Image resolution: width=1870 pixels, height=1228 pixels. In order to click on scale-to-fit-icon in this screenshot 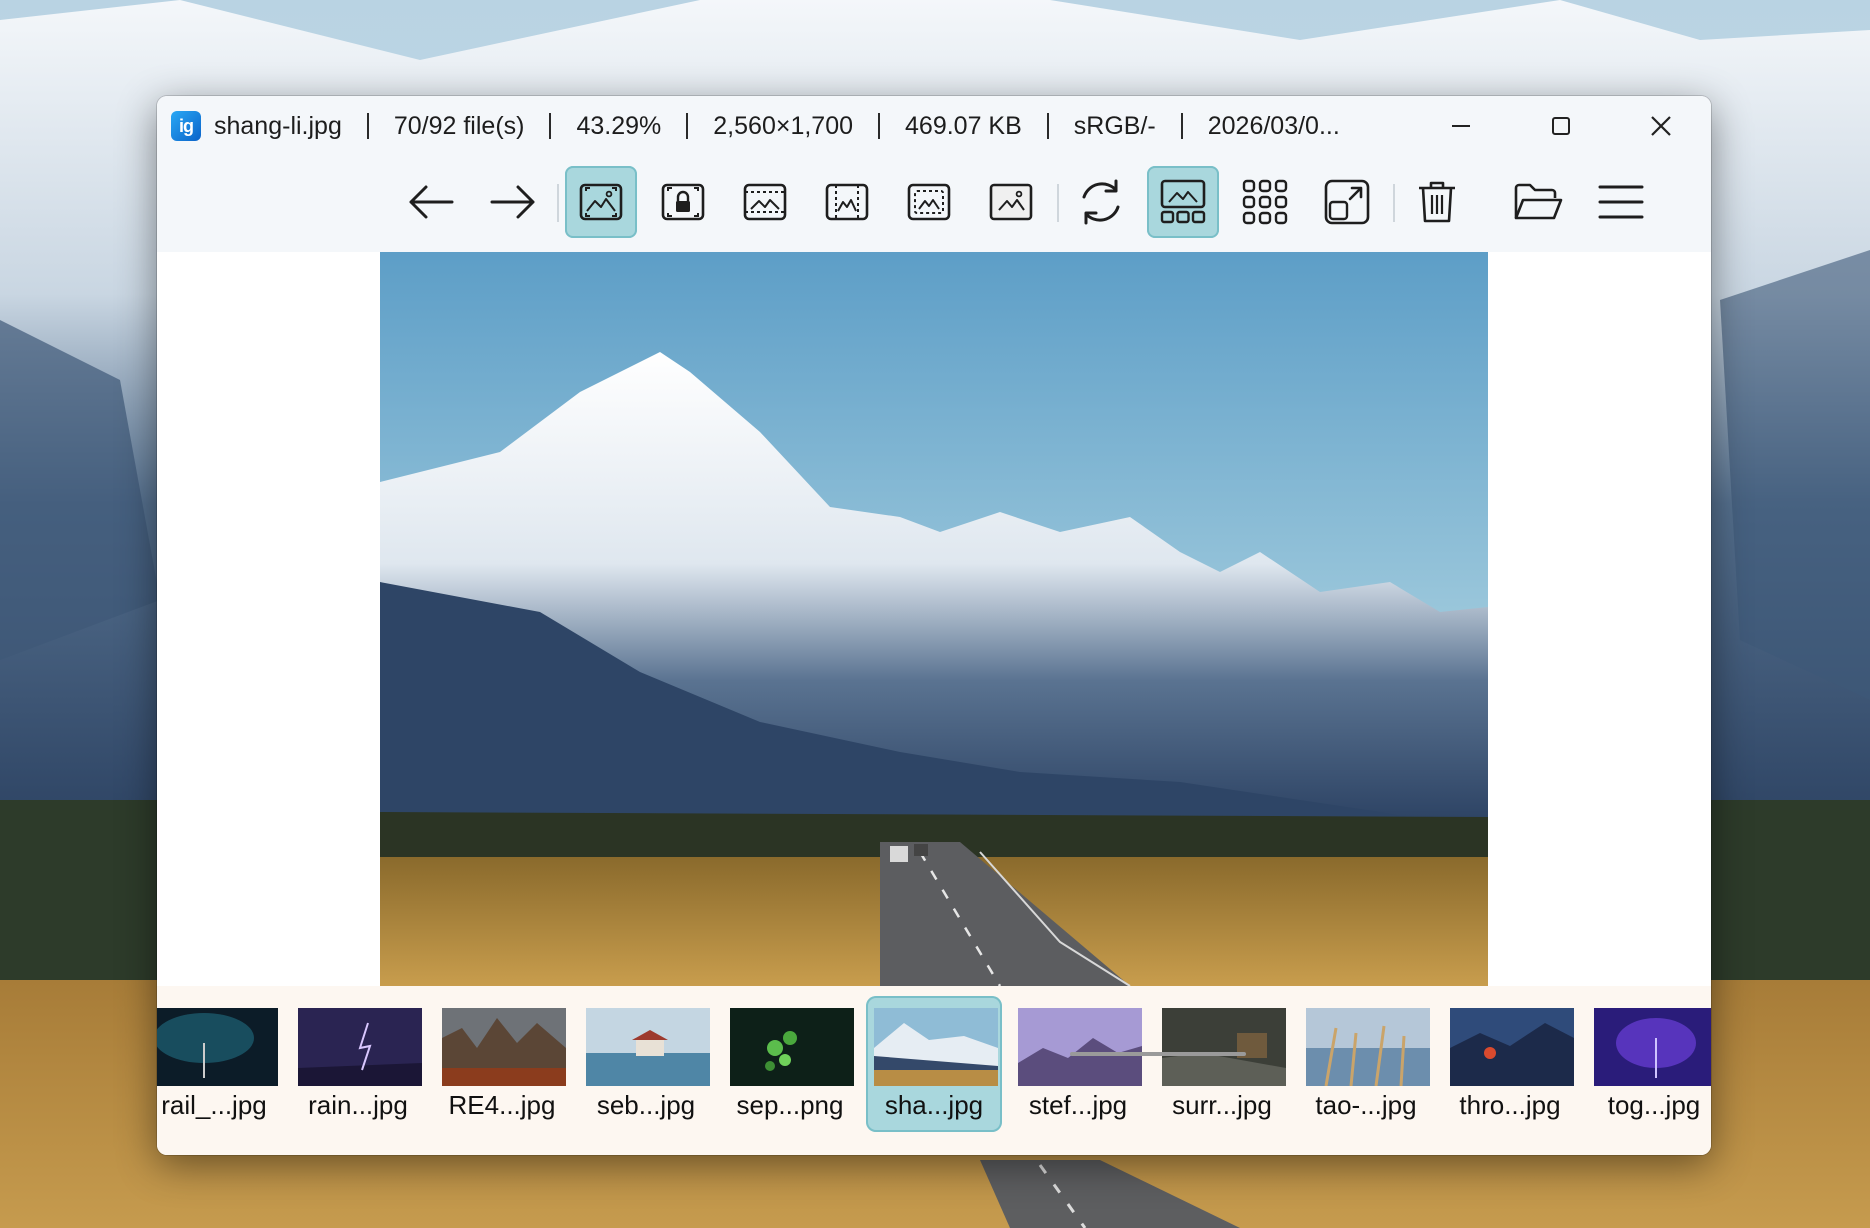, I will do `click(929, 202)`.